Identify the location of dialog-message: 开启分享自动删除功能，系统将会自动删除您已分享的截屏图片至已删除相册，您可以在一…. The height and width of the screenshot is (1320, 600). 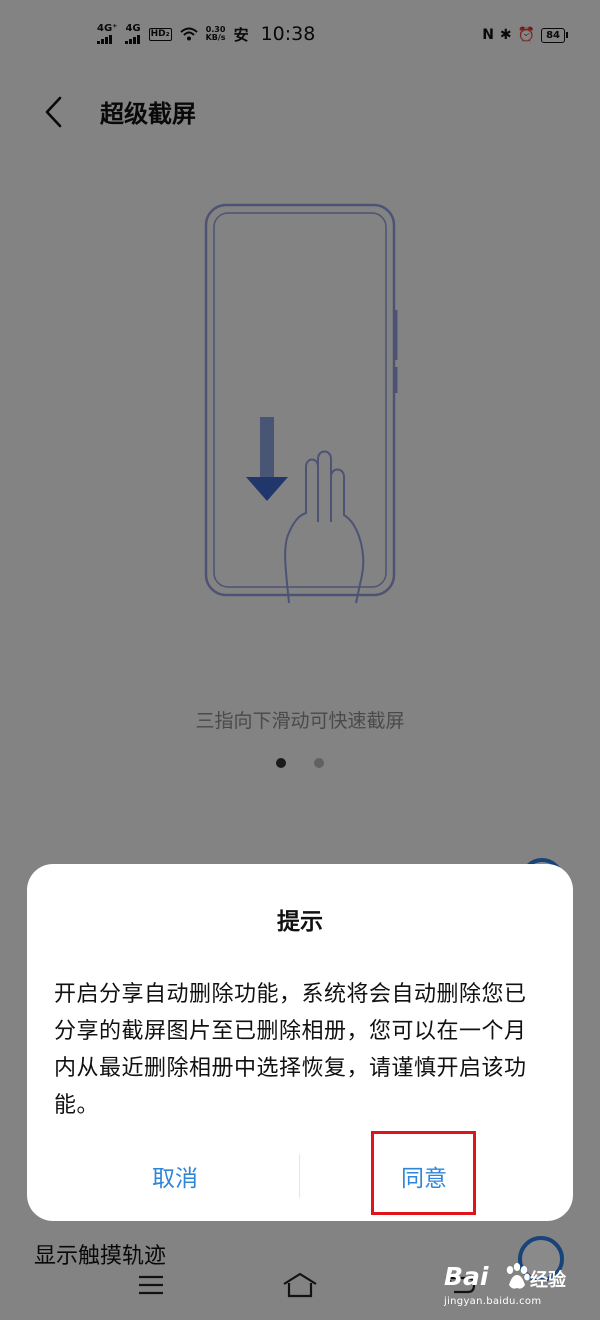
(290, 1050).